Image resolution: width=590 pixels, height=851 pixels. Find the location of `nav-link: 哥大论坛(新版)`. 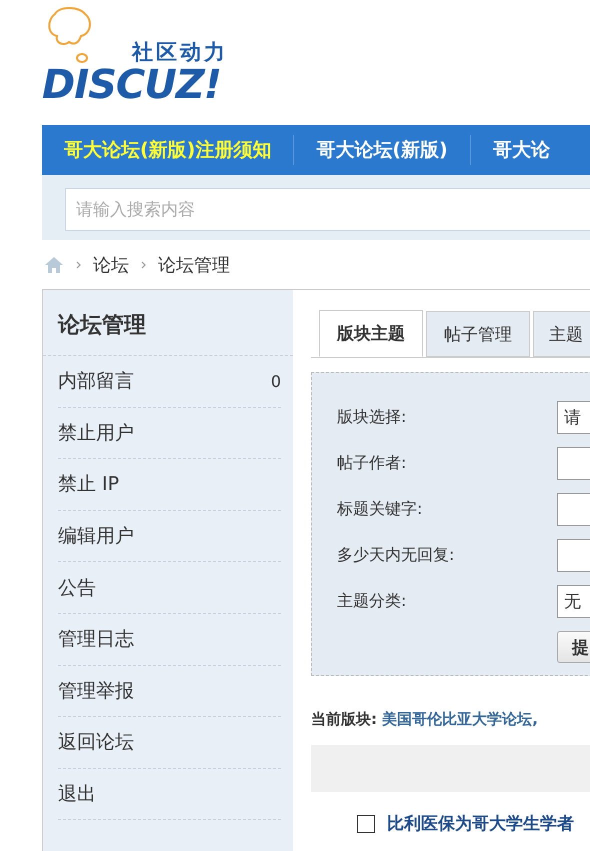

nav-link: 哥大论坛(新版) is located at coordinates (382, 150).